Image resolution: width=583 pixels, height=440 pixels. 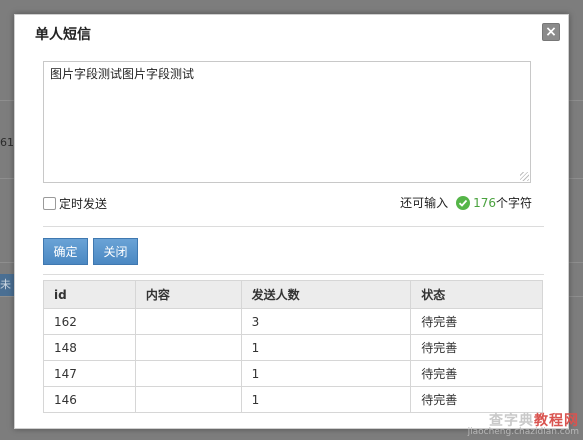 What do you see at coordinates (49, 203) in the screenshot?
I see `scheduled-send-checkbox` at bounding box center [49, 203].